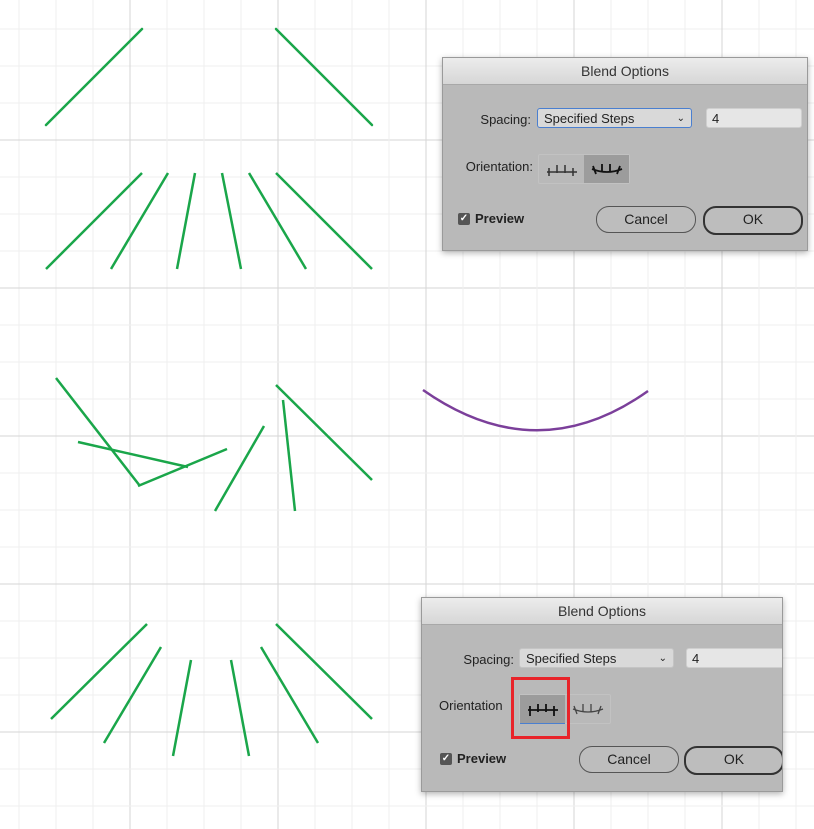 Image resolution: width=814 pixels, height=829 pixels. Describe the element at coordinates (540, 708) in the screenshot. I see `highlight-box` at that location.